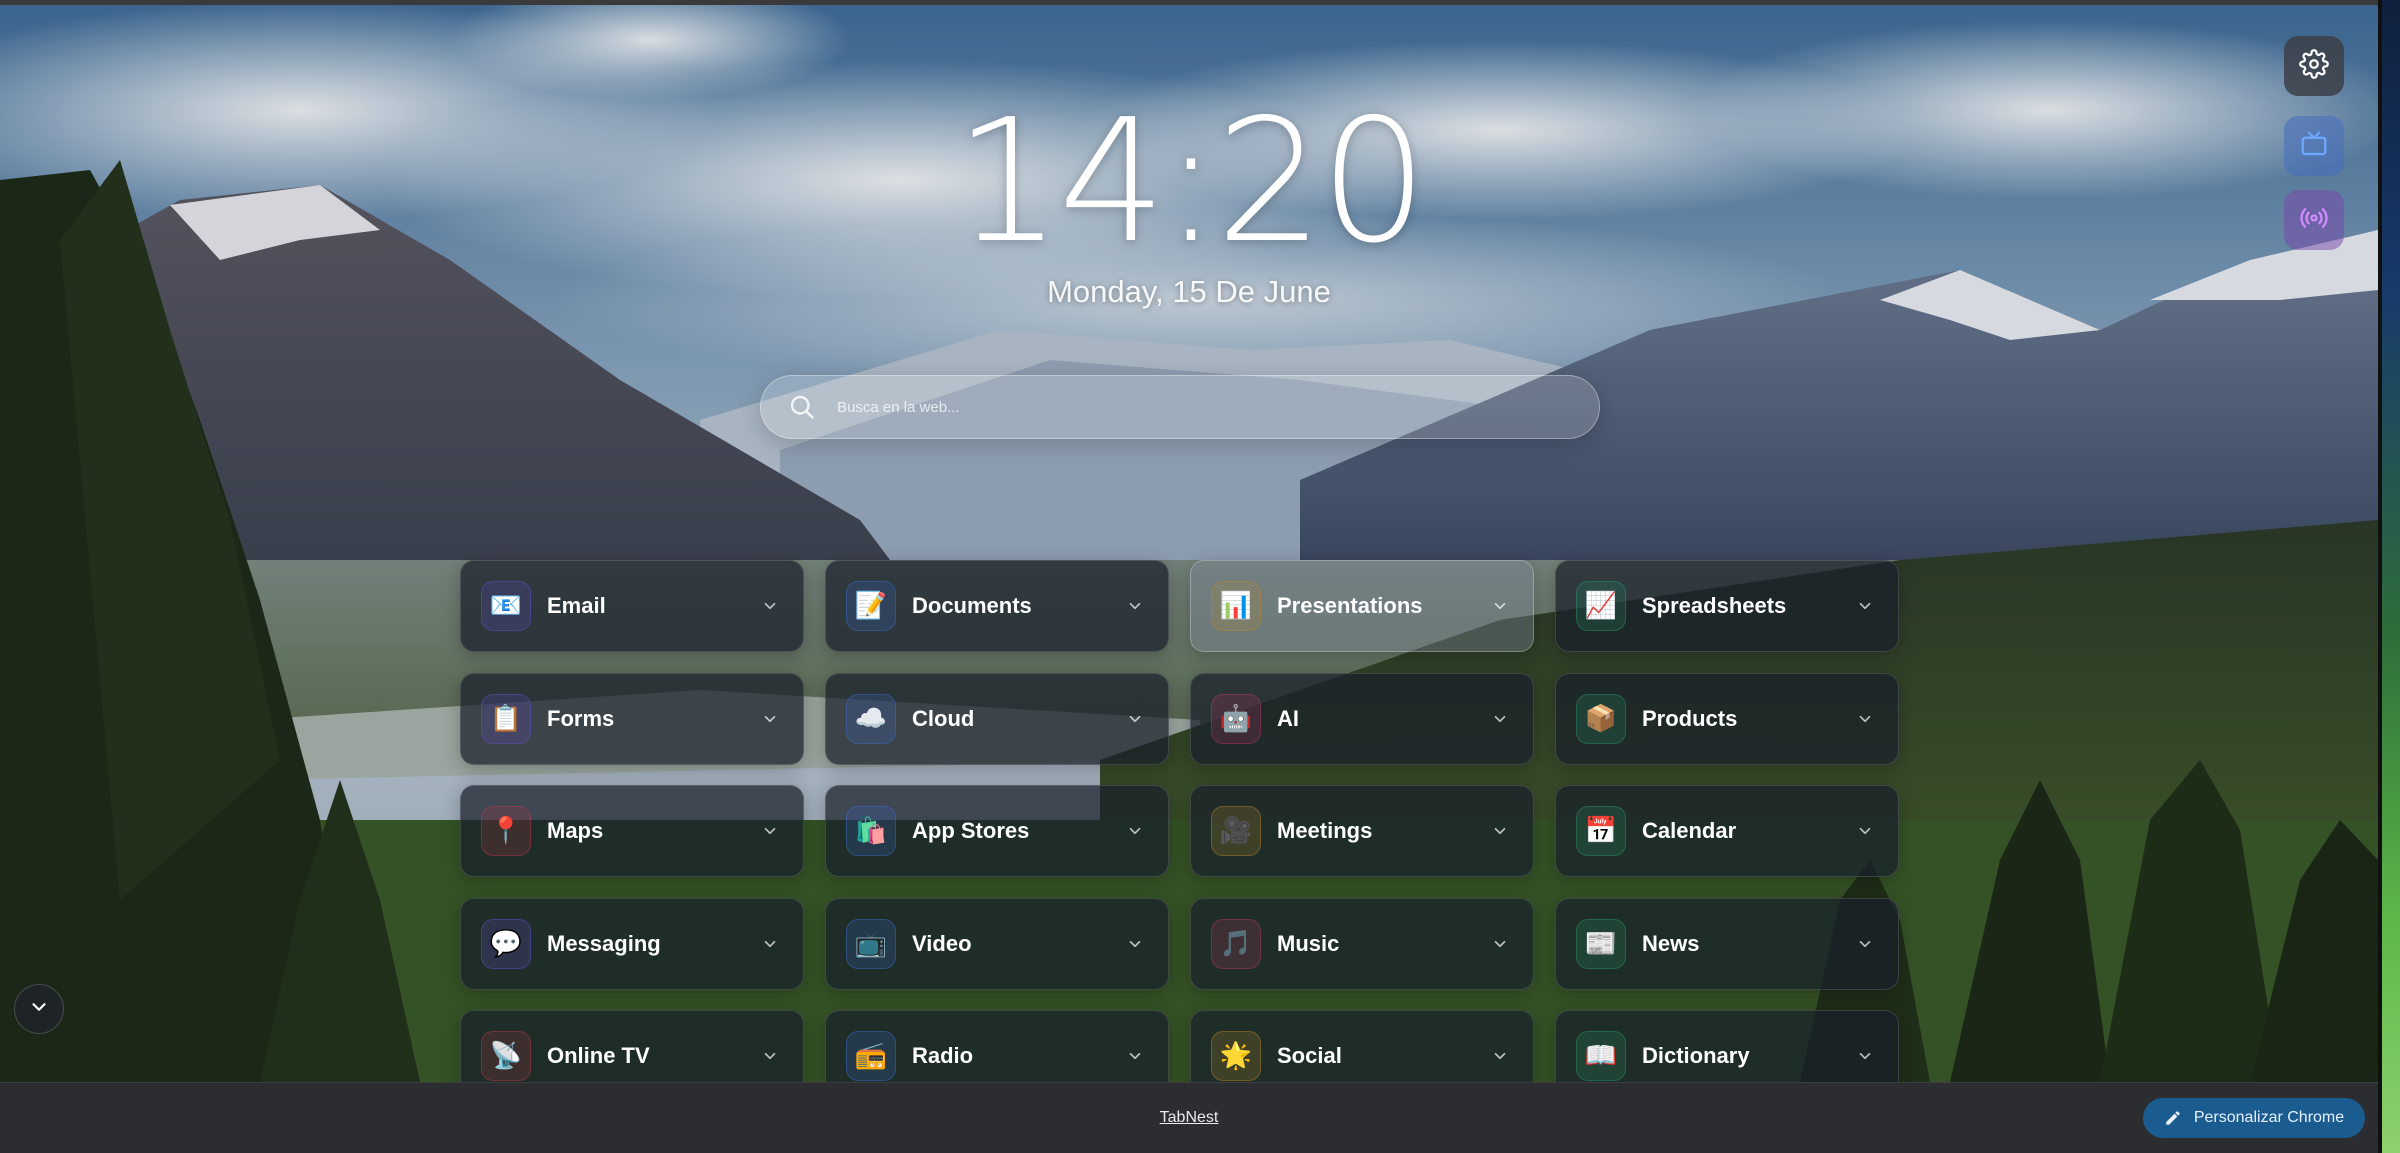  I want to click on clock-time: 14:20, so click(1191, 182).